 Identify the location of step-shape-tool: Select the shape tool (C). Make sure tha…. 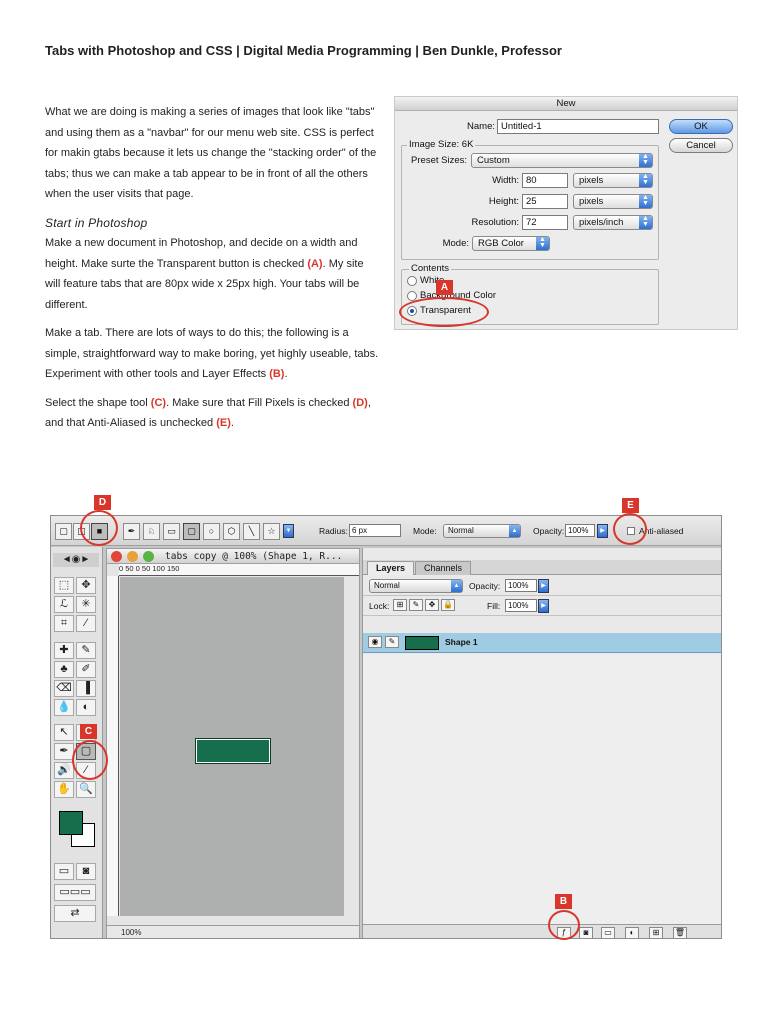
(208, 413).